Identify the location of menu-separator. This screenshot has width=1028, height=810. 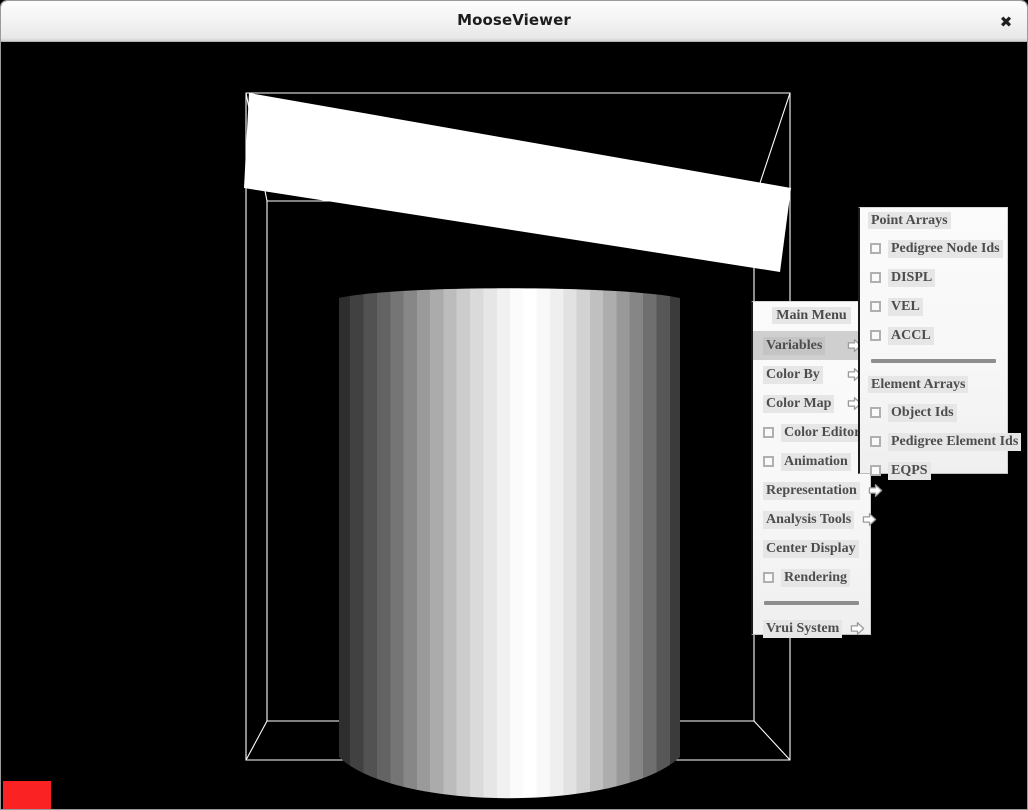
(811, 603).